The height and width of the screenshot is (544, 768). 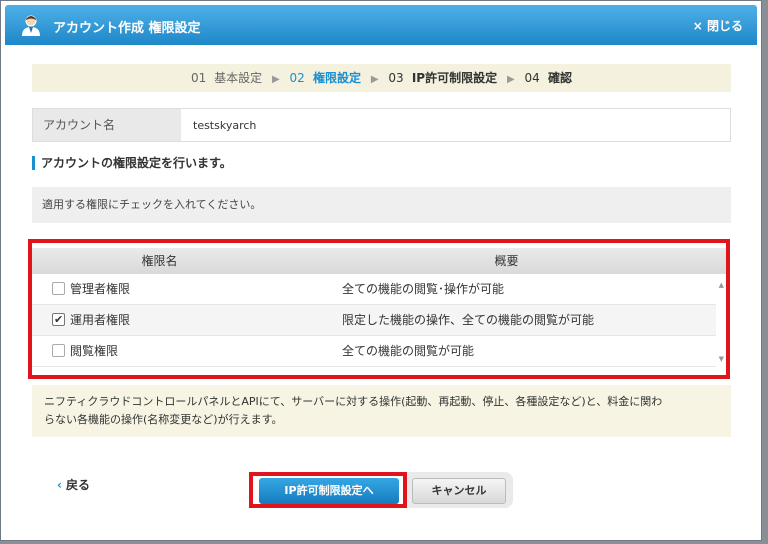 I want to click on step-4: 04 確認, so click(x=548, y=78).